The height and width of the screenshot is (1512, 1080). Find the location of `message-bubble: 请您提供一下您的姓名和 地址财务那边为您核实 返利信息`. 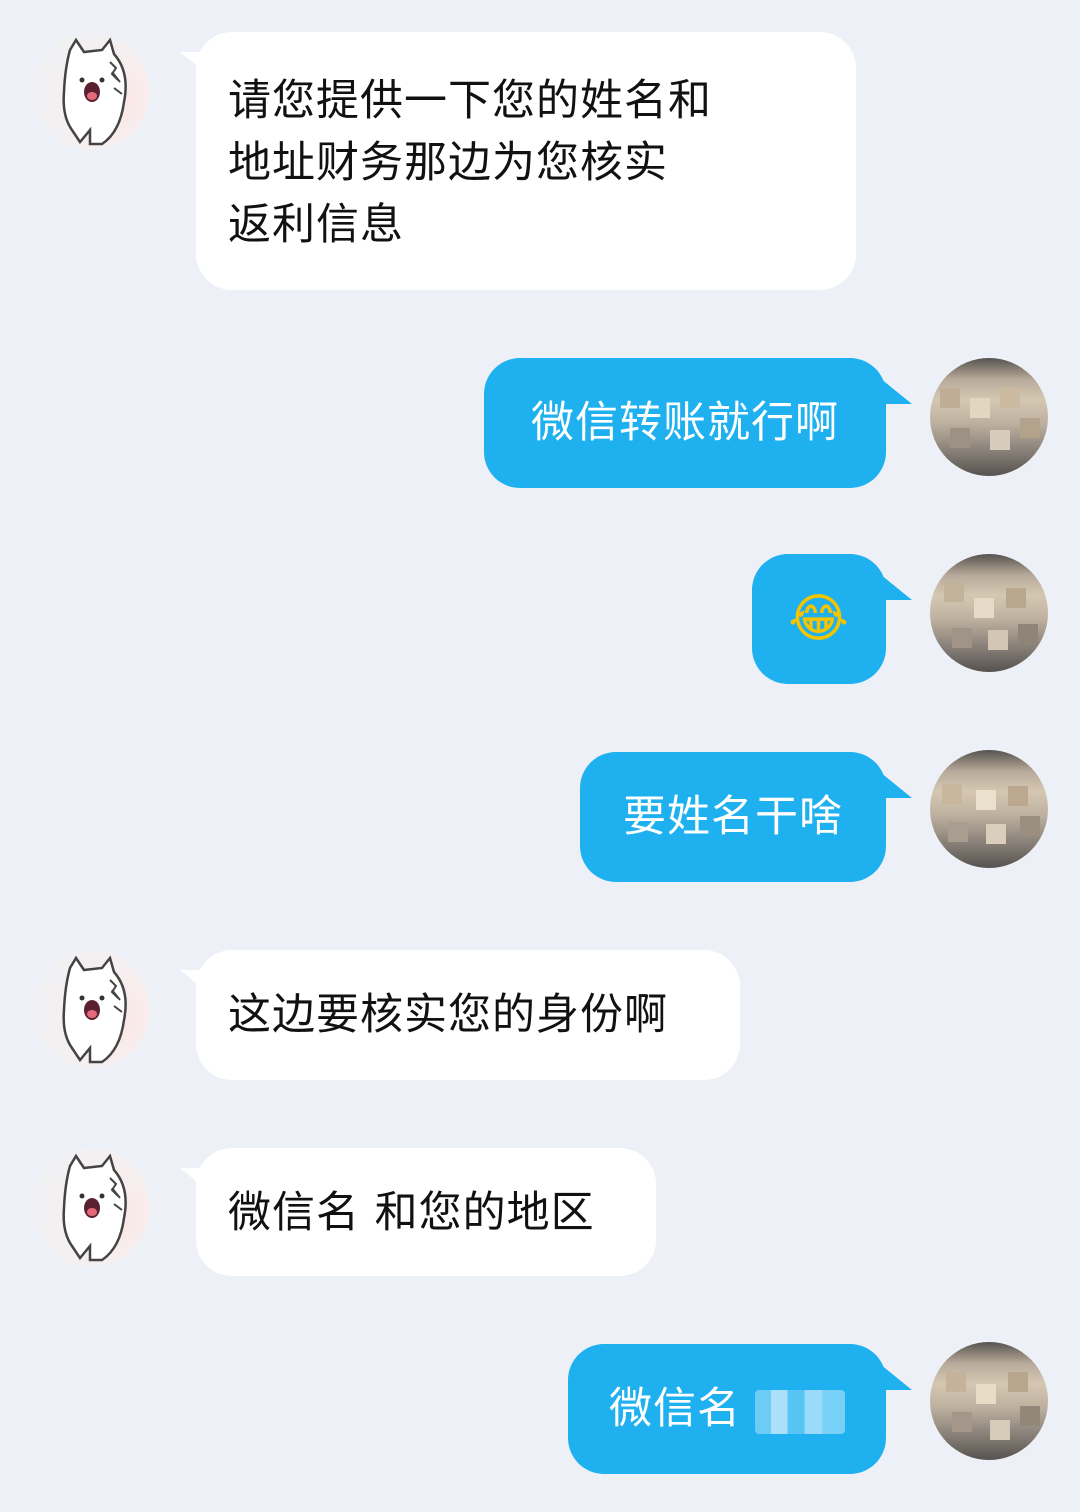

message-bubble: 请您提供一下您的姓名和 地址财务那边为您核实 返利信息 is located at coordinates (526, 161).